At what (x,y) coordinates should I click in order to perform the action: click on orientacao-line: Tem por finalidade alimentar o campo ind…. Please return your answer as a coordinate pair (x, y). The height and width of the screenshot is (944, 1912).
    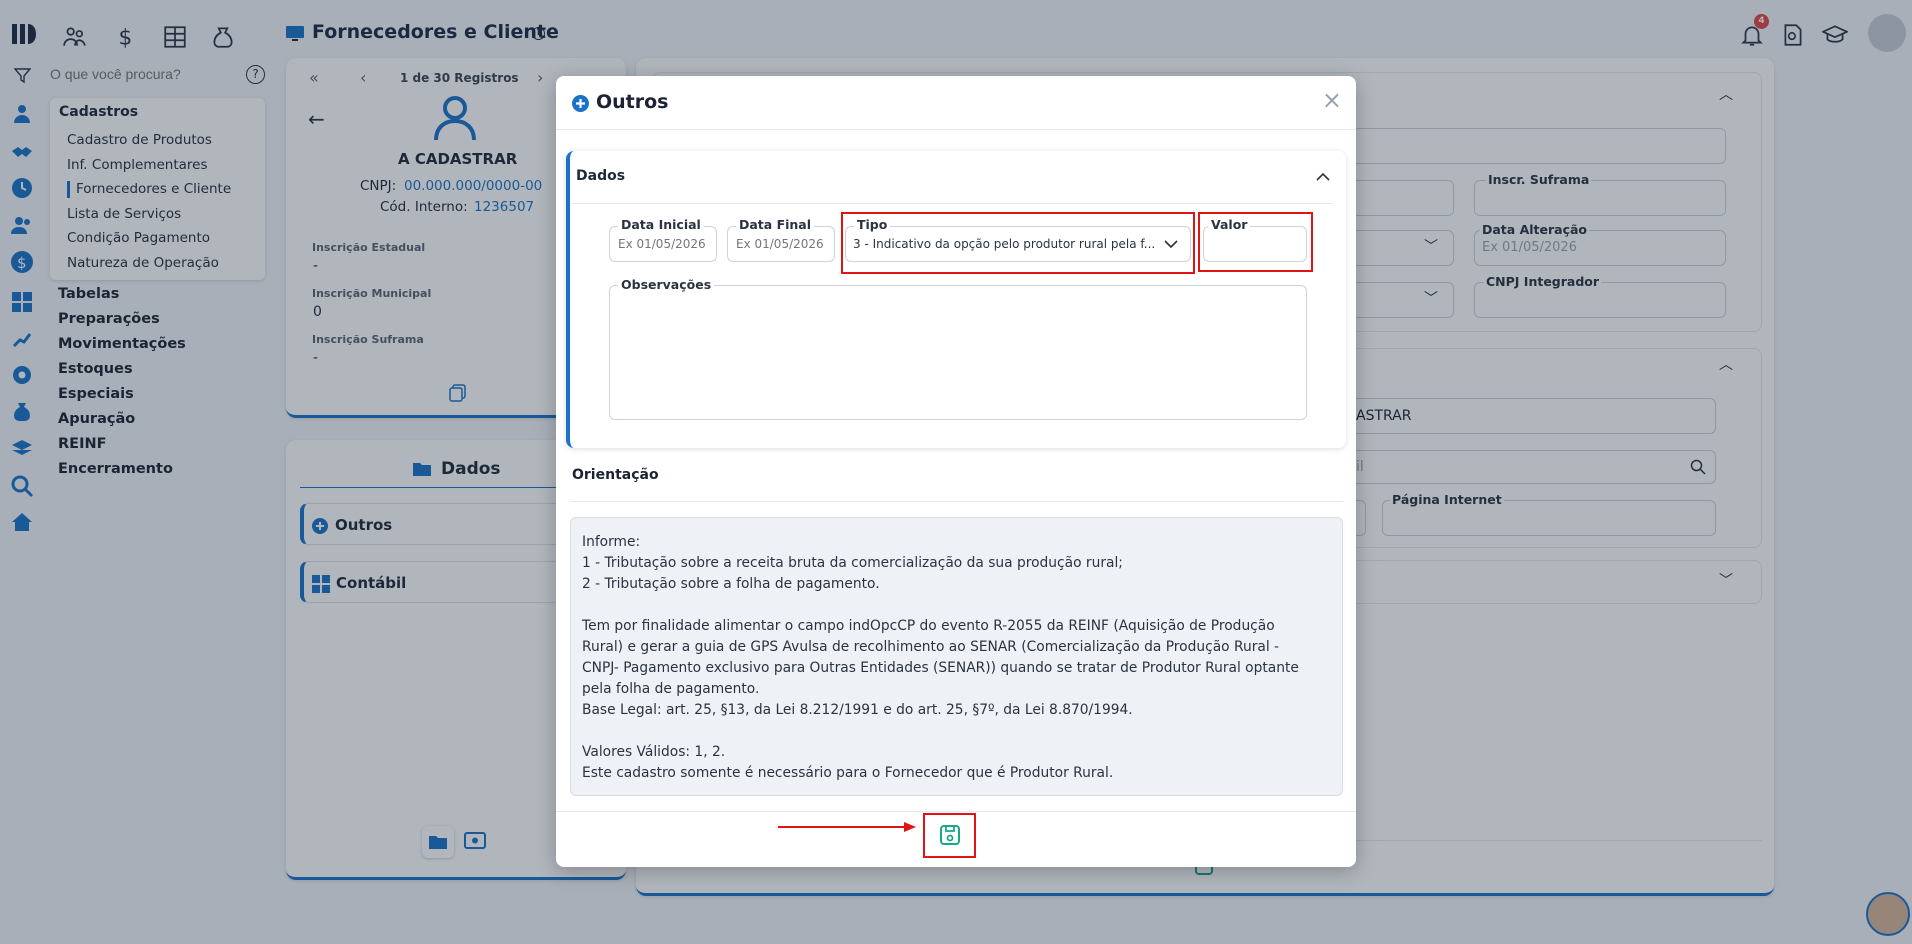
    Looking at the image, I should click on (928, 626).